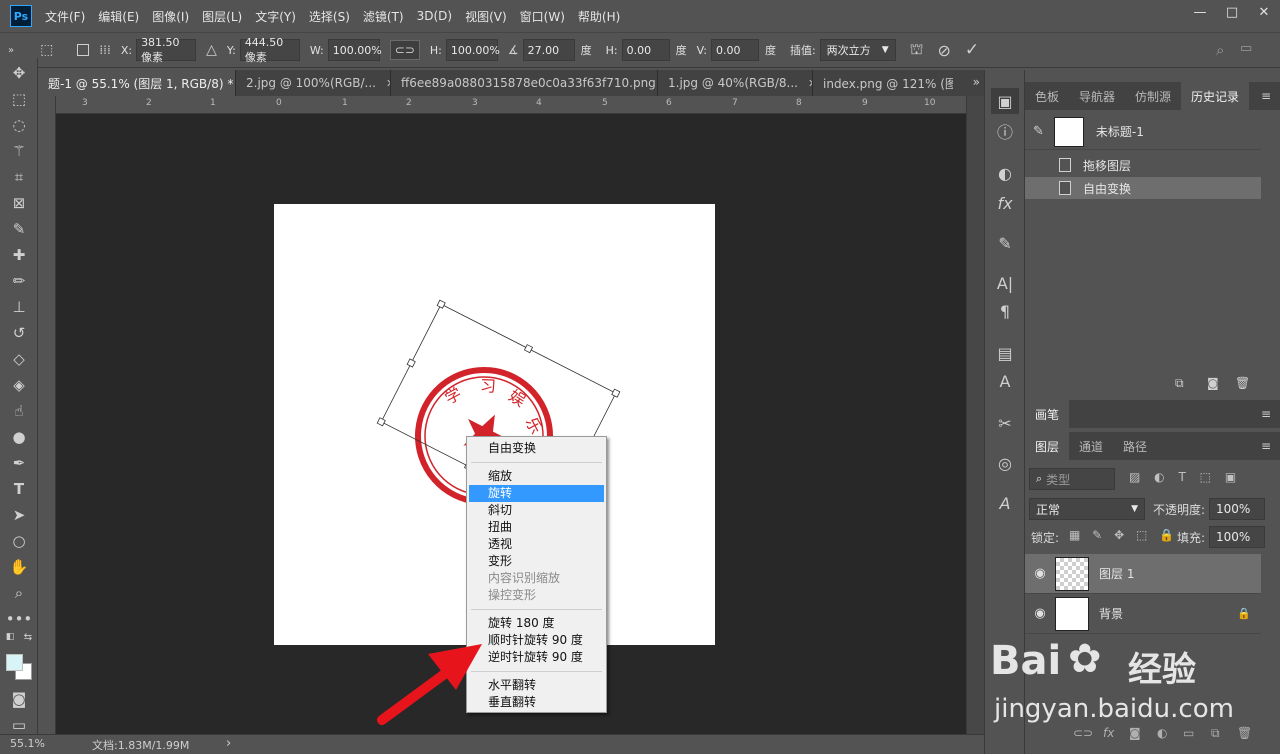 Image resolution: width=1280 pixels, height=754 pixels. I want to click on eyedropper-tool-icon: ✎, so click(19, 229).